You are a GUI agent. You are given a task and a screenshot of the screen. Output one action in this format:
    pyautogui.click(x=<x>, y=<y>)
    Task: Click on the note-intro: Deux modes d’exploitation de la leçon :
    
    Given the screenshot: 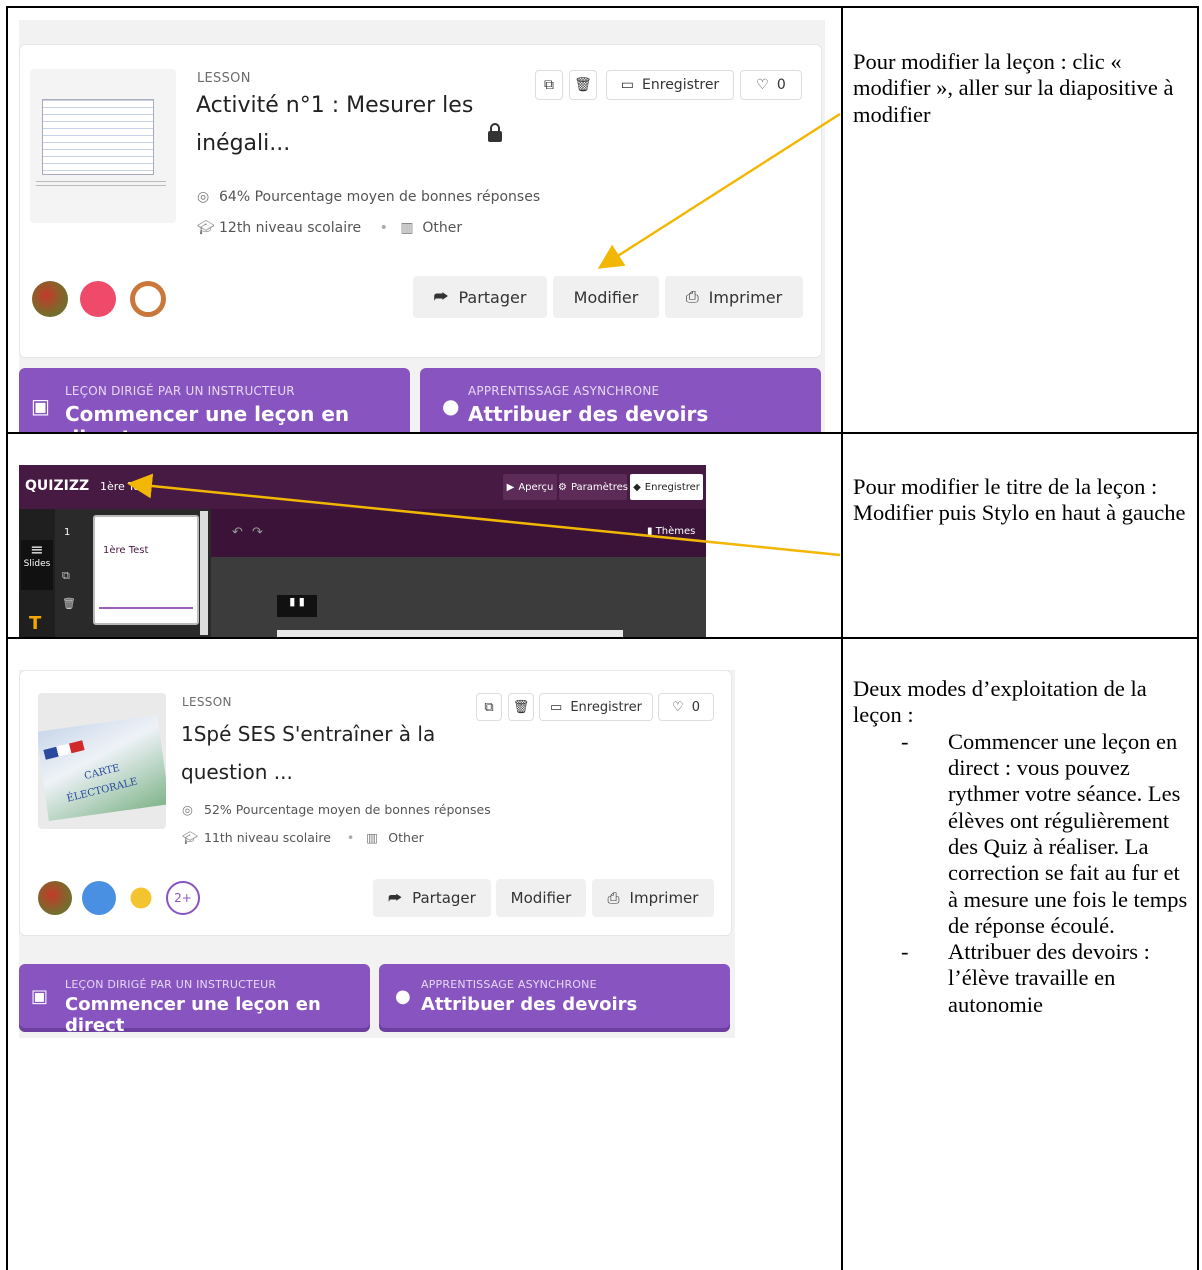 What is the action you would take?
    pyautogui.click(x=1000, y=702)
    